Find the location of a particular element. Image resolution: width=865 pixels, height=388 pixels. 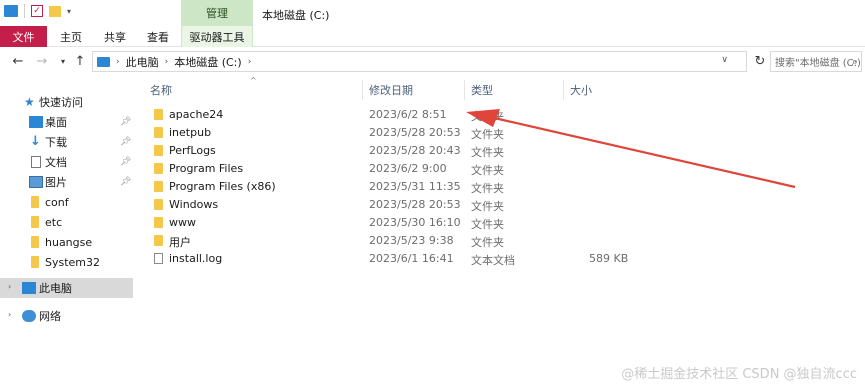

file-date: 2023/6/1 16:41 is located at coordinates (411, 258).